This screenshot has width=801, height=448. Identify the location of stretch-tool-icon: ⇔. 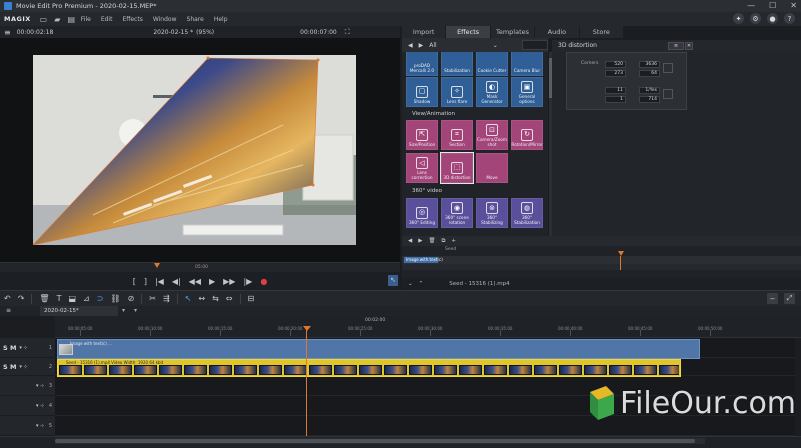
(229, 298).